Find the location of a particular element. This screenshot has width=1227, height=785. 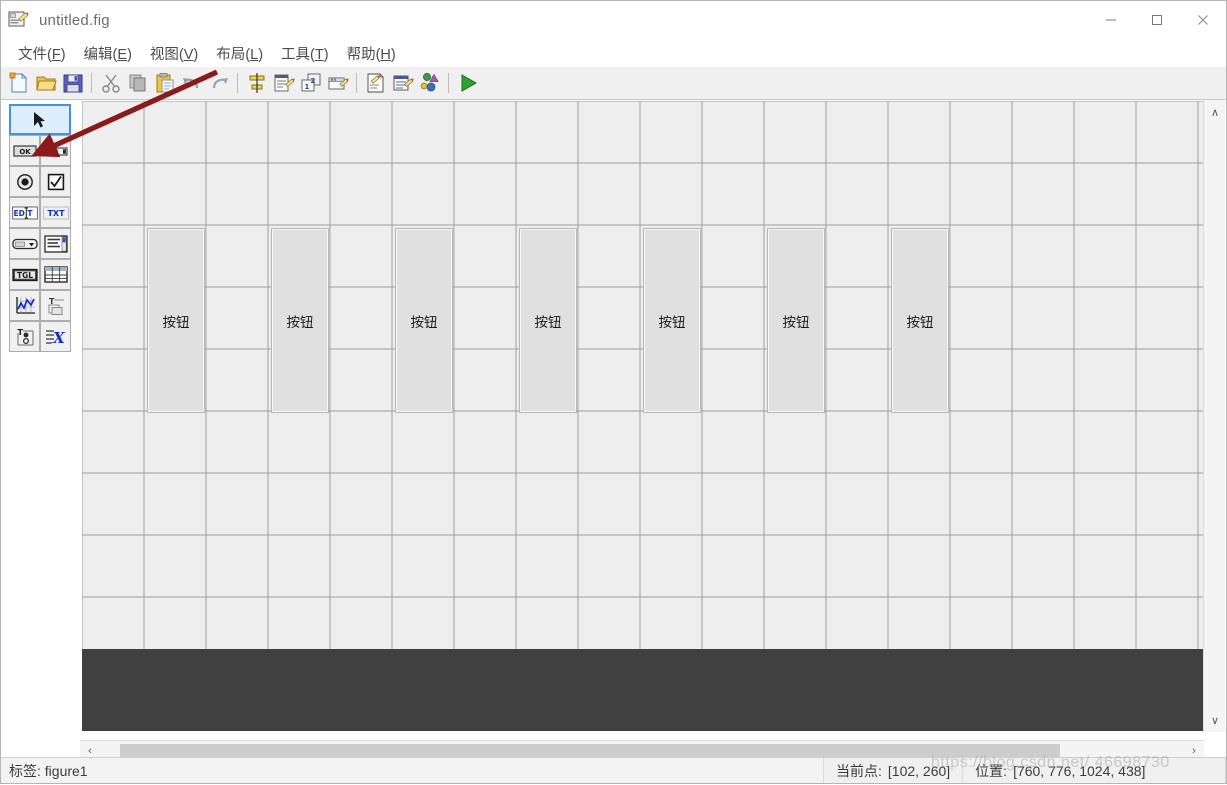

svg-text: OK is located at coordinates (25, 152).